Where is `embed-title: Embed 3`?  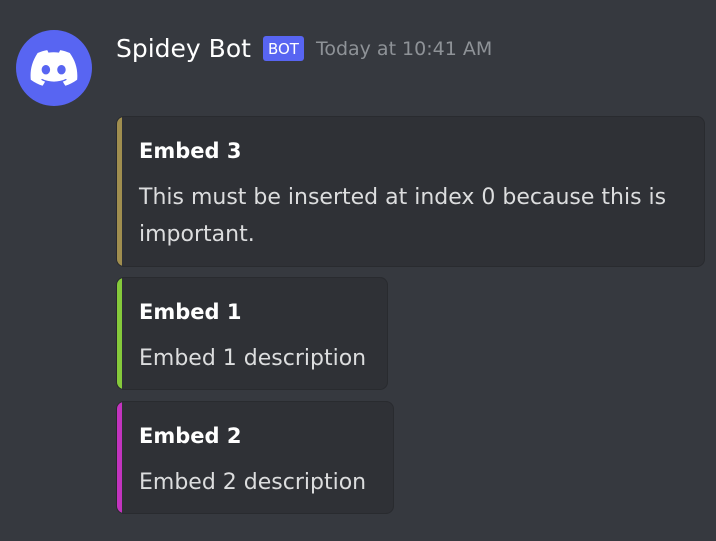 embed-title: Embed 3 is located at coordinates (190, 151).